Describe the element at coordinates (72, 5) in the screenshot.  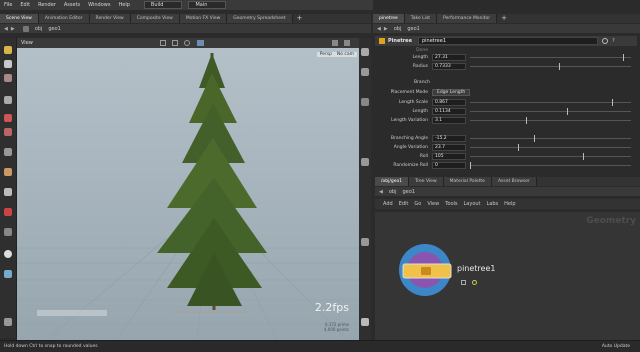
I see `menu-assets: Assets` at that location.